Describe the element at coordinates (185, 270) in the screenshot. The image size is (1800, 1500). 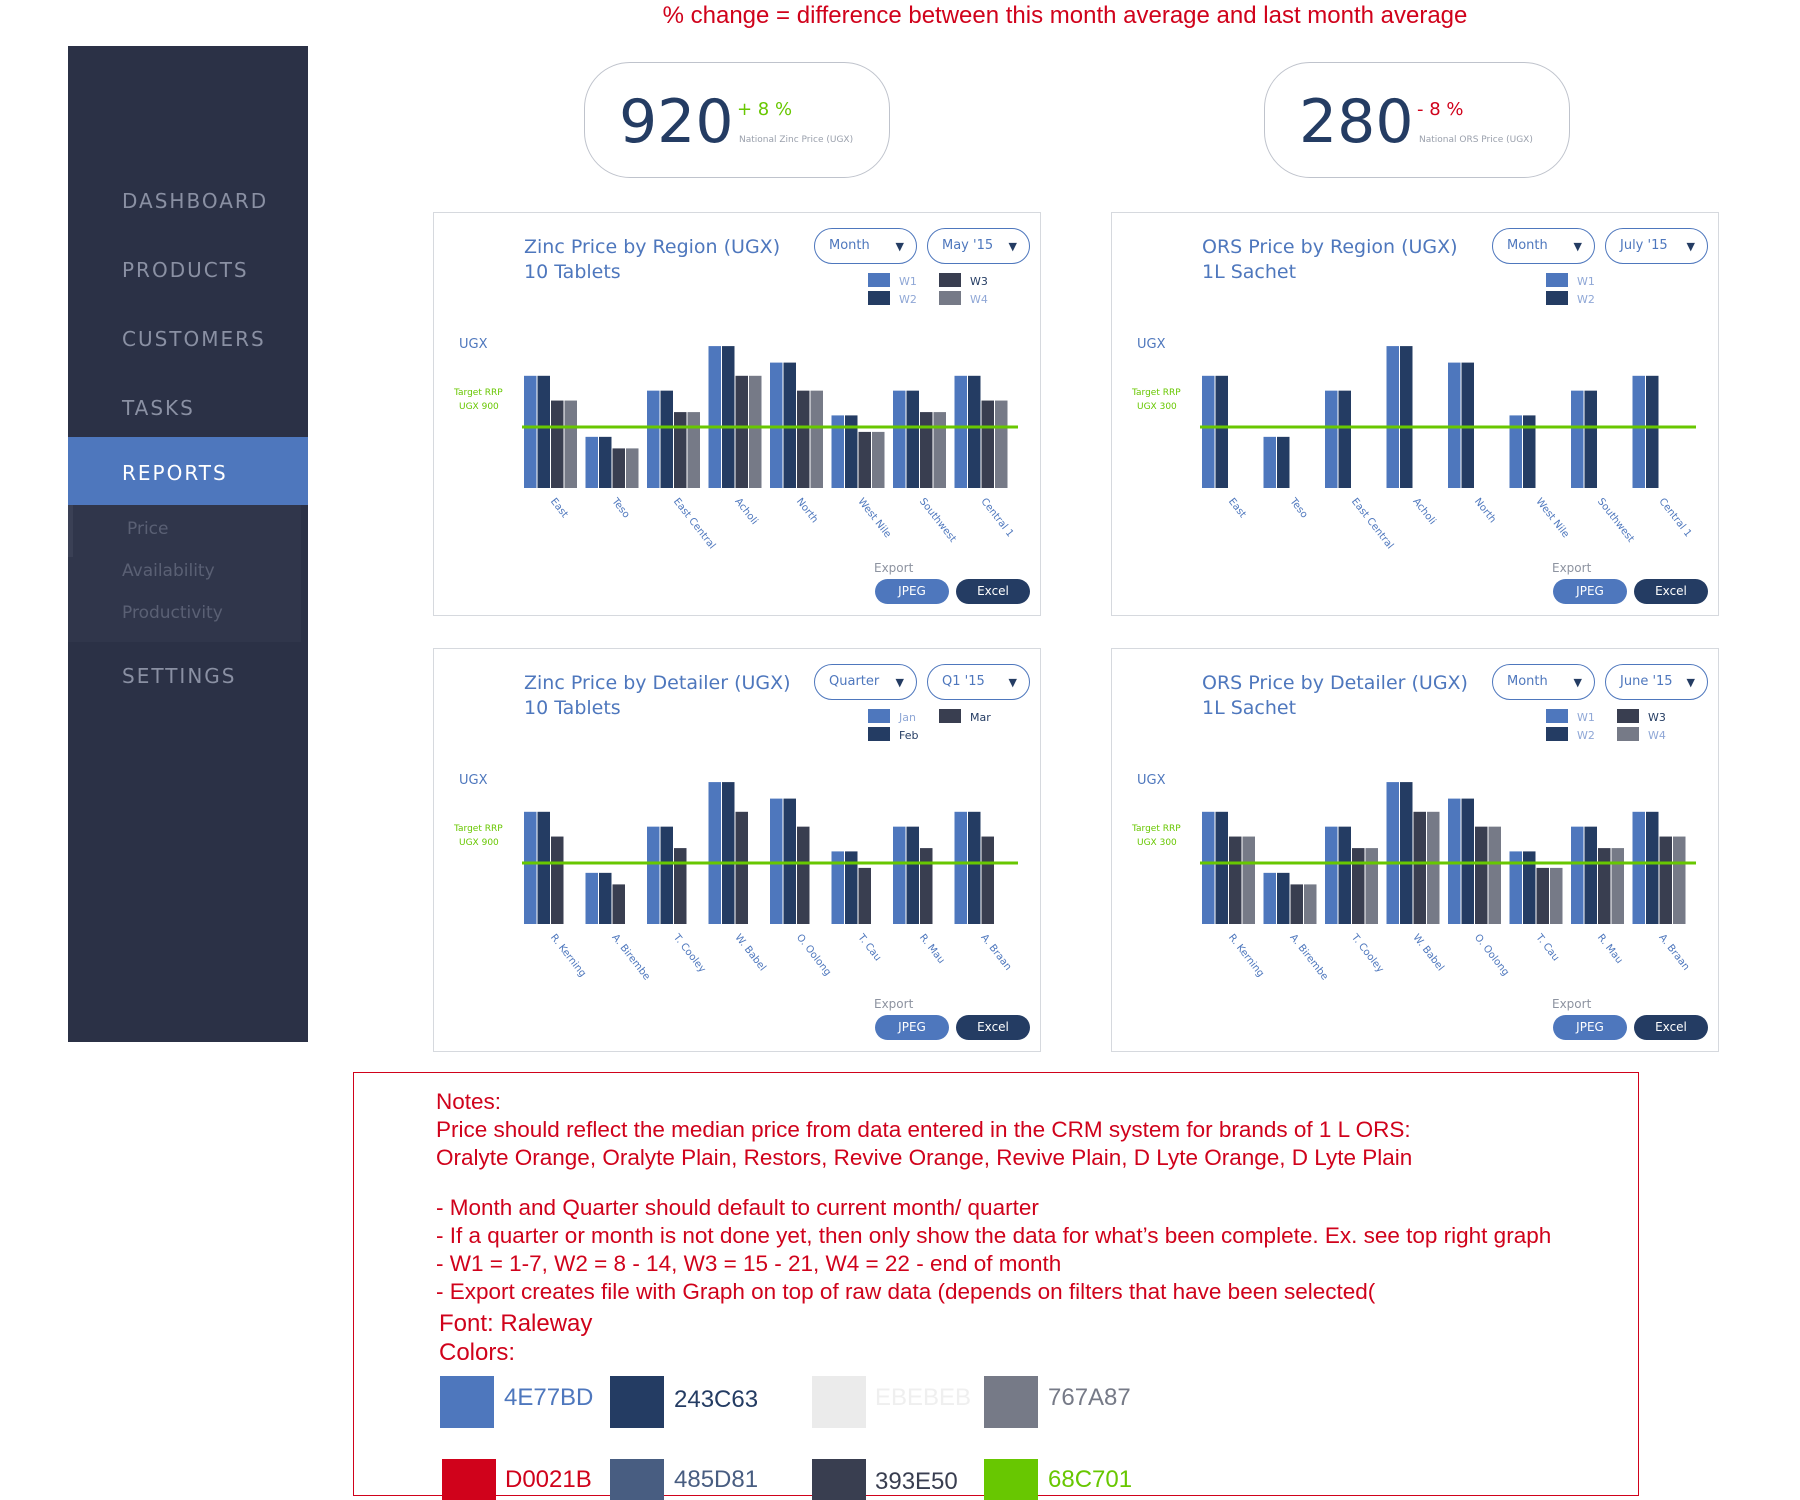
I see `nav-products: PRODUCTS` at that location.